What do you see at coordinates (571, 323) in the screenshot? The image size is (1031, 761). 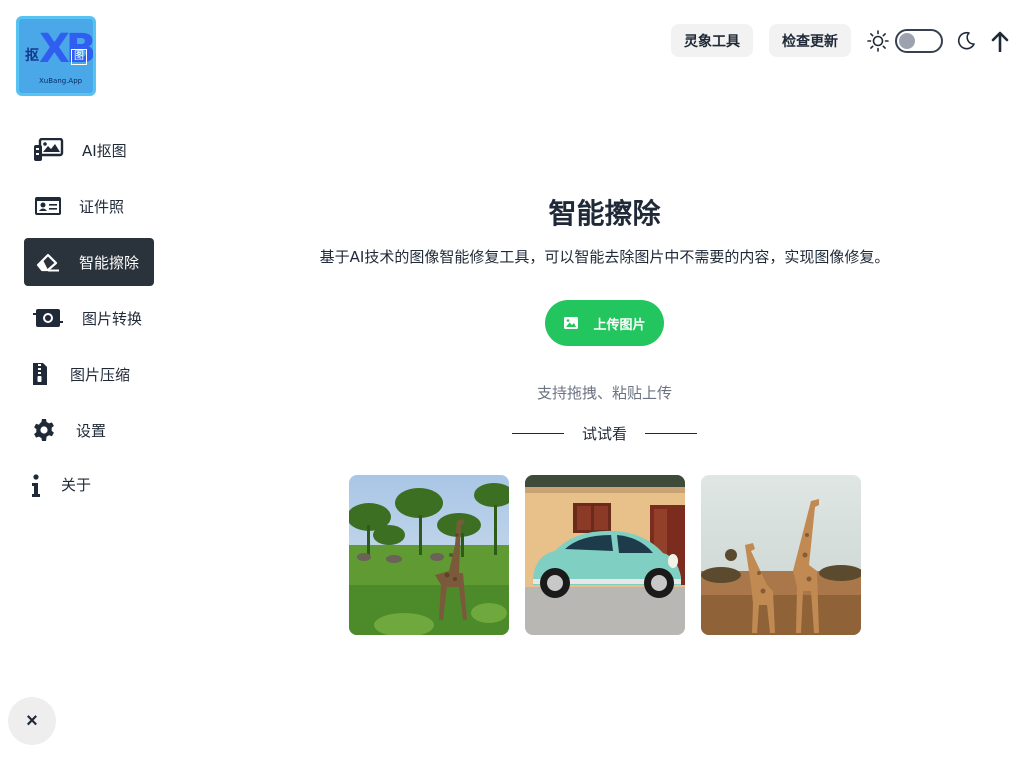 I see `image-icon` at bounding box center [571, 323].